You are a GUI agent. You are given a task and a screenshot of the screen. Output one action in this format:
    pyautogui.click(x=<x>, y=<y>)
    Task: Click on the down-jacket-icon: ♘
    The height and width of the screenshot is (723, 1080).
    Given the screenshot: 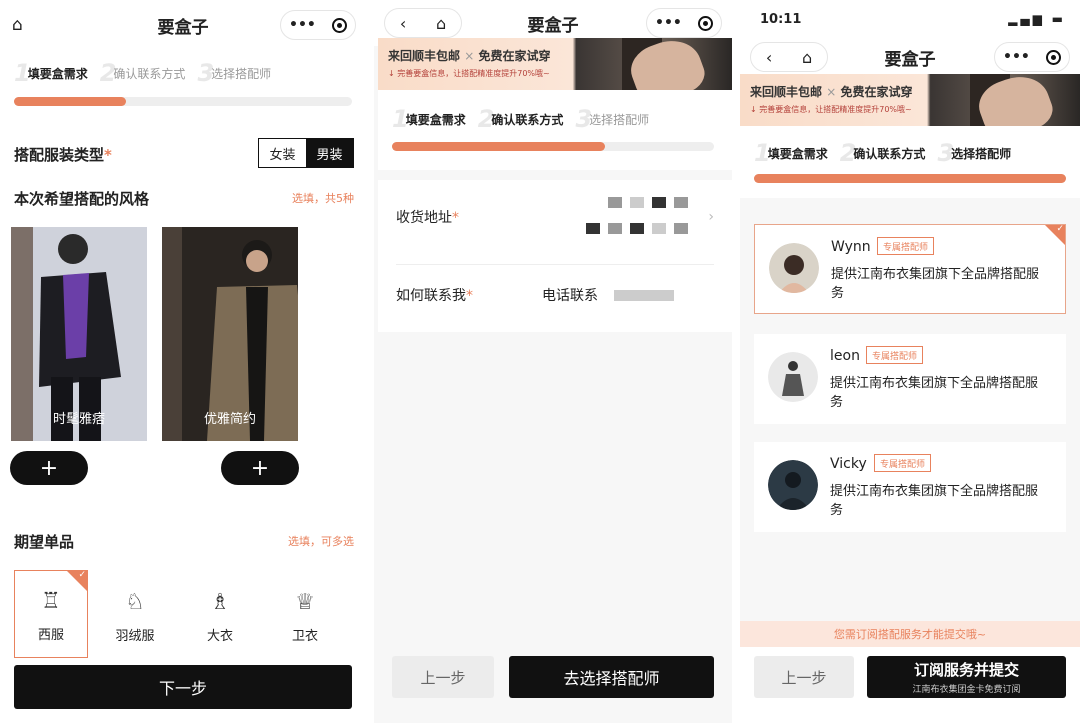 What is the action you would take?
    pyautogui.click(x=135, y=602)
    